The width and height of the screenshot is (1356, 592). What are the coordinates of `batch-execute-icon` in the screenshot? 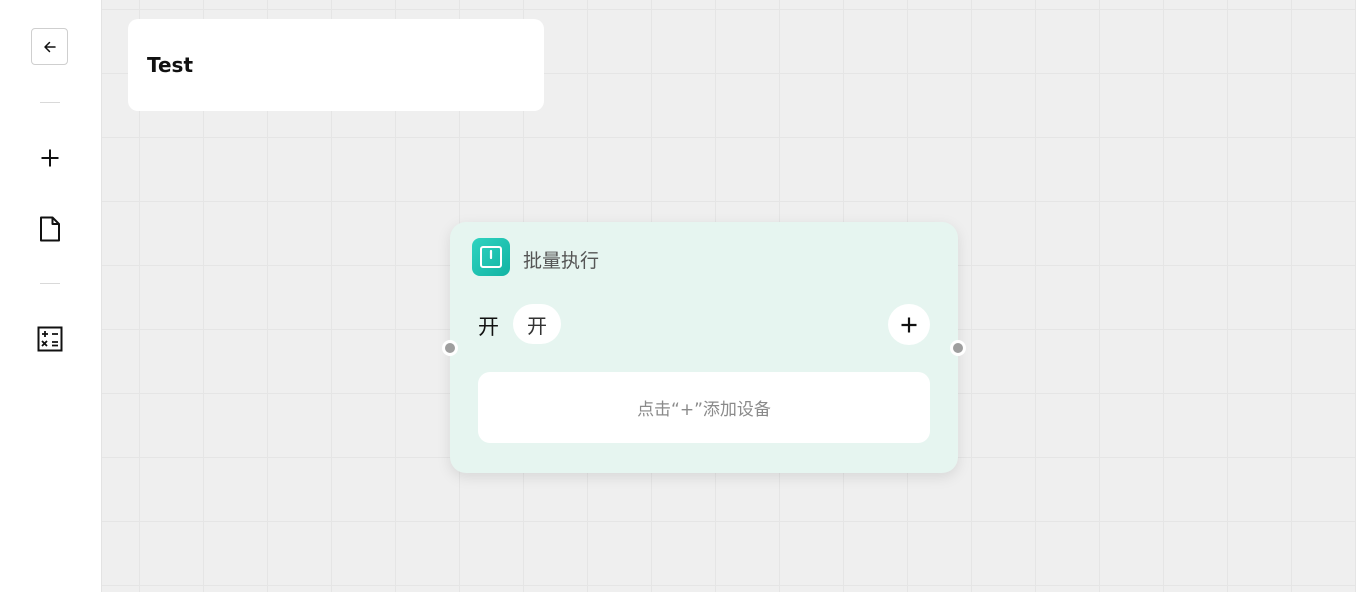 It's located at (491, 257).